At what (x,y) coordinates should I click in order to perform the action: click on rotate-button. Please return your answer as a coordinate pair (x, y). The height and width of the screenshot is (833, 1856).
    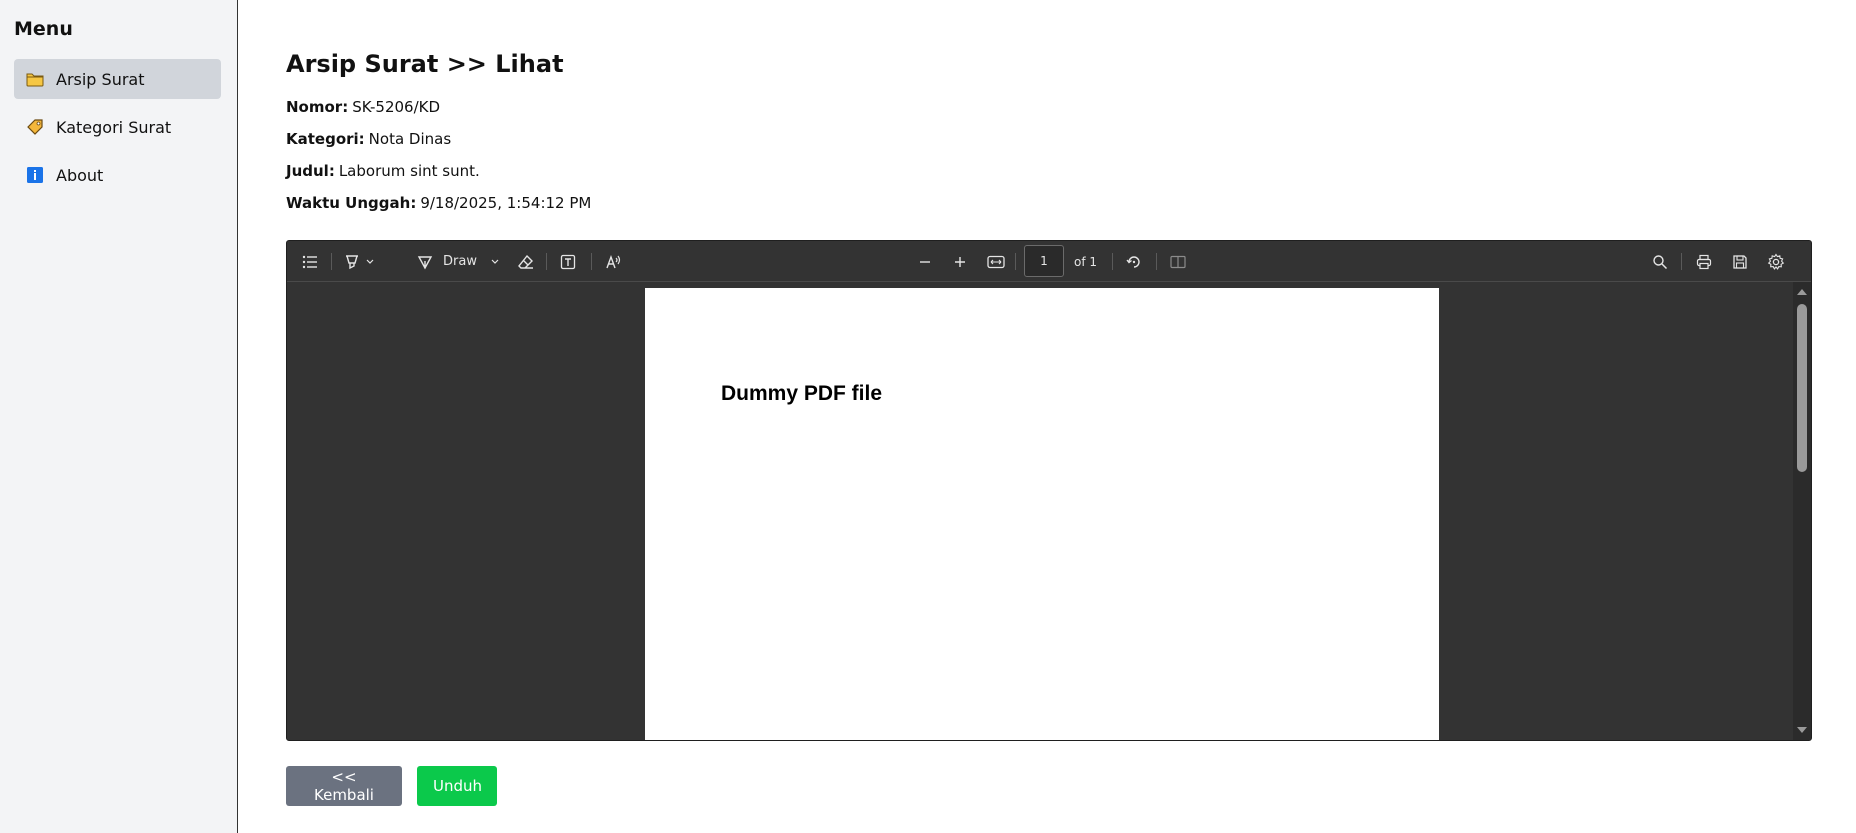
    Looking at the image, I should click on (1134, 261).